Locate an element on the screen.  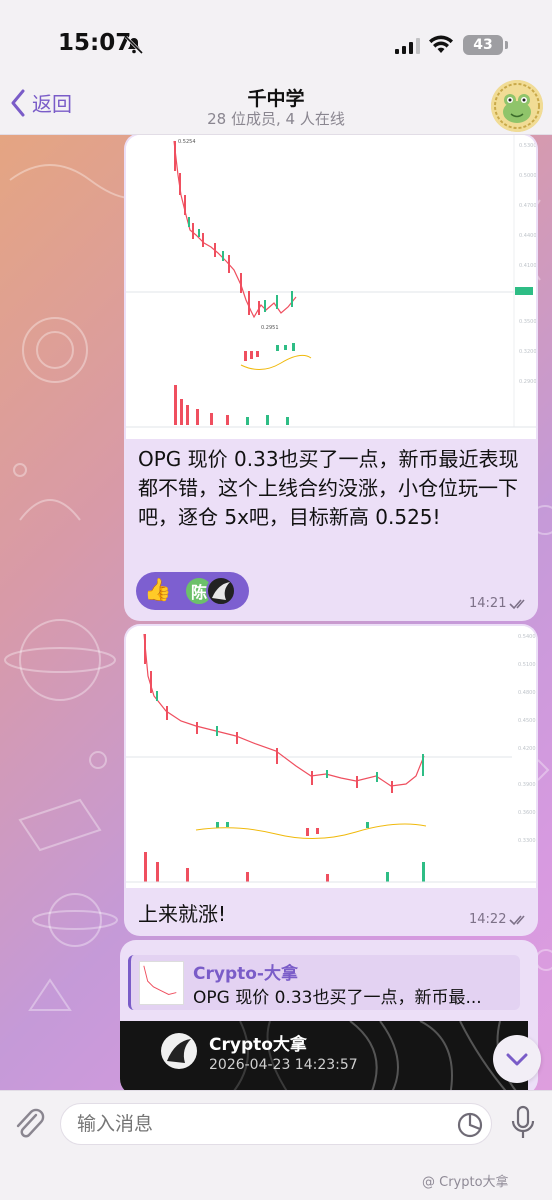
back-button: 返回 is located at coordinates (41, 102).